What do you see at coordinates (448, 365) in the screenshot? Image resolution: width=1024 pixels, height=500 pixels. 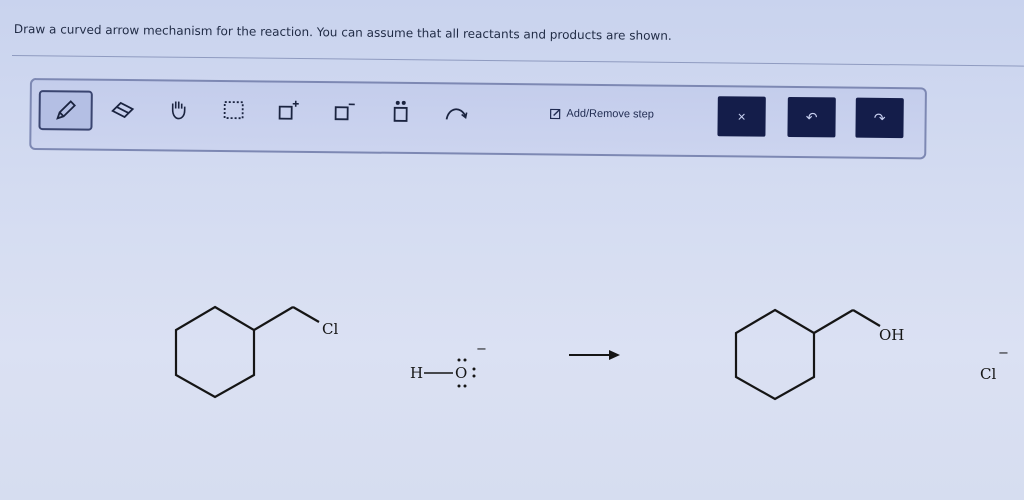 I see `hydroxide-ion: H O −` at bounding box center [448, 365].